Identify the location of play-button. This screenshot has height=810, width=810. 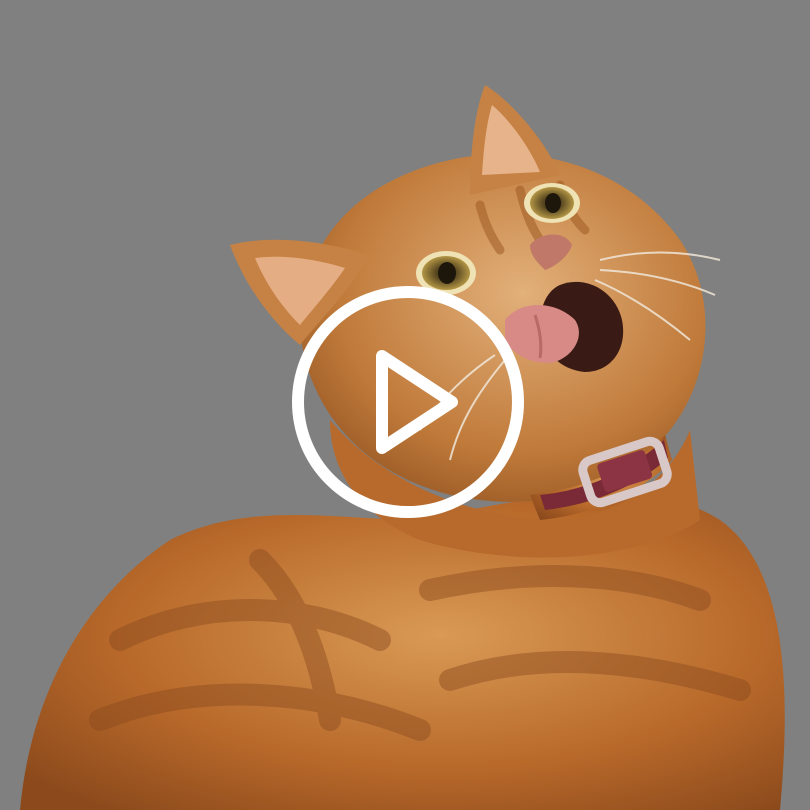
(408, 402).